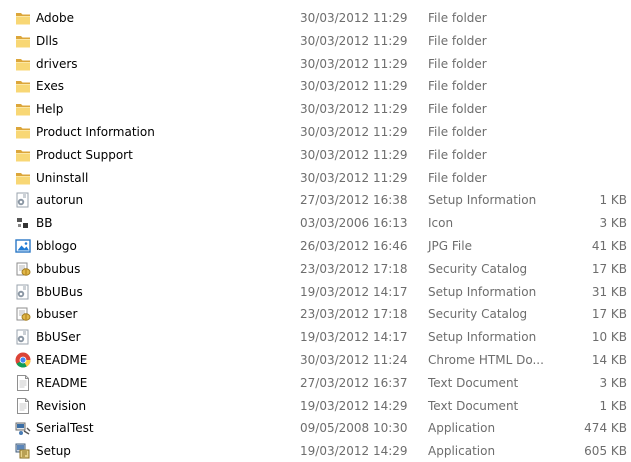 The height and width of the screenshot is (462, 631). I want to click on image-file-icon, so click(23, 246).